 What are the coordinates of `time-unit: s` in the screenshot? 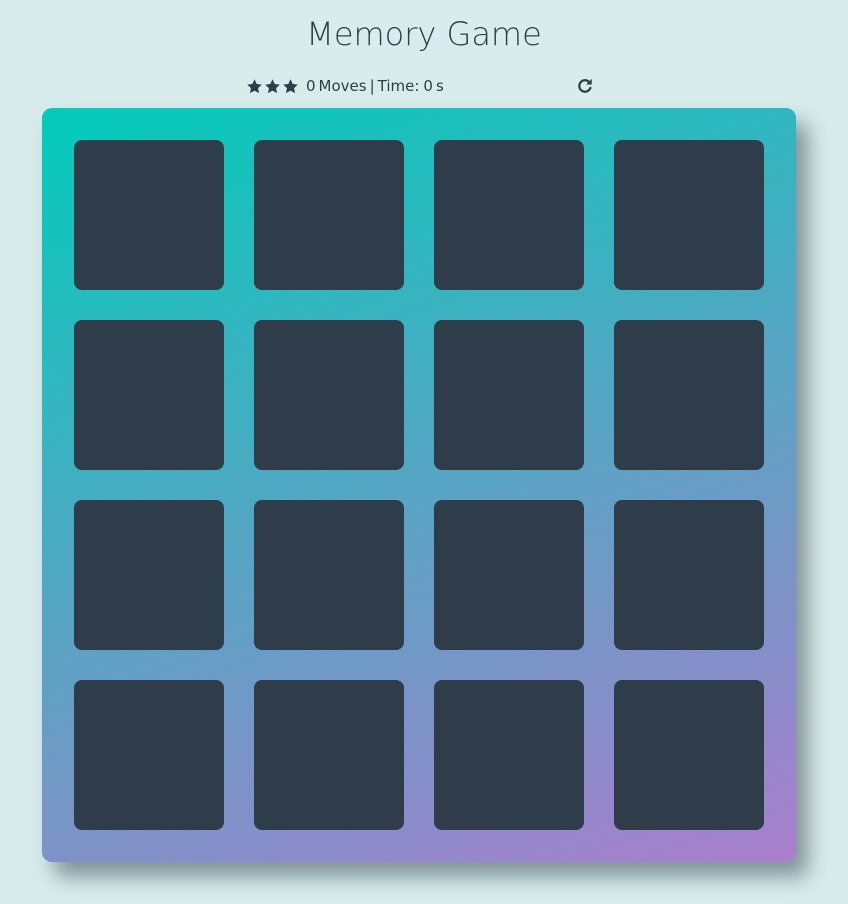 It's located at (439, 86).